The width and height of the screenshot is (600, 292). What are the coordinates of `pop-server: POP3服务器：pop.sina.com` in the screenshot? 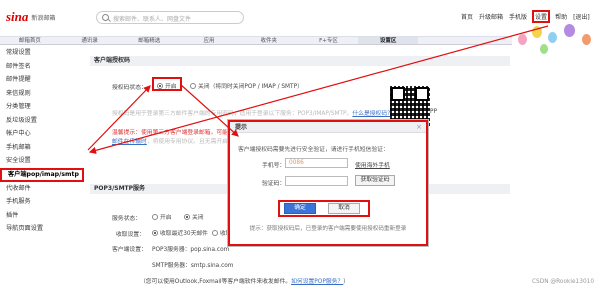 It's located at (191, 250).